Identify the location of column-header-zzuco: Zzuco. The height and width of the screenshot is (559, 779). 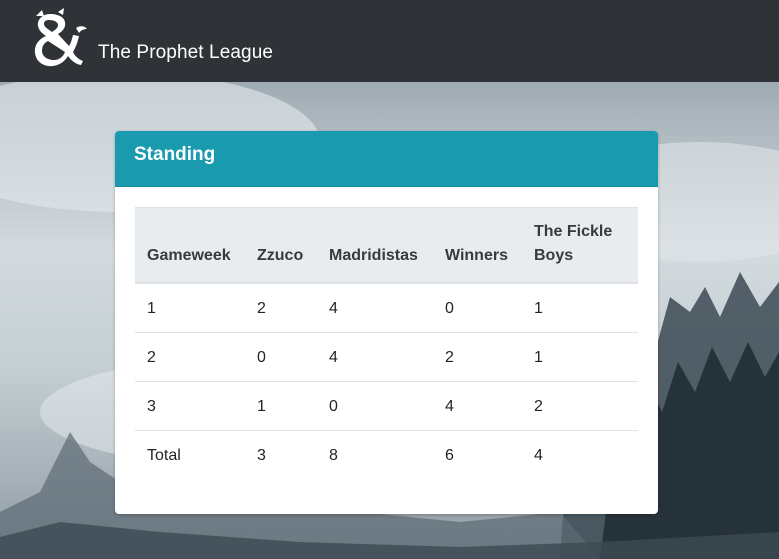
(281, 245).